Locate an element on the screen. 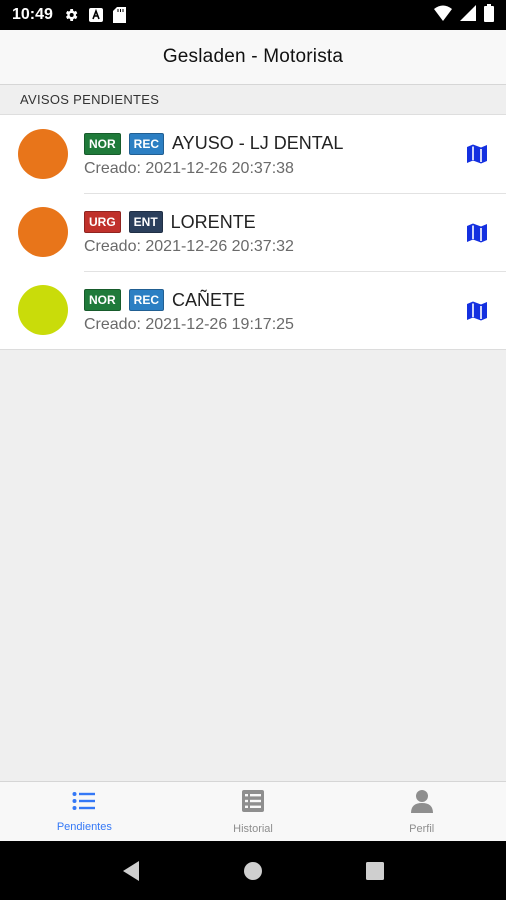 Image resolution: width=506 pixels, height=900 pixels. tab-historial: Historial is located at coordinates (253, 811).